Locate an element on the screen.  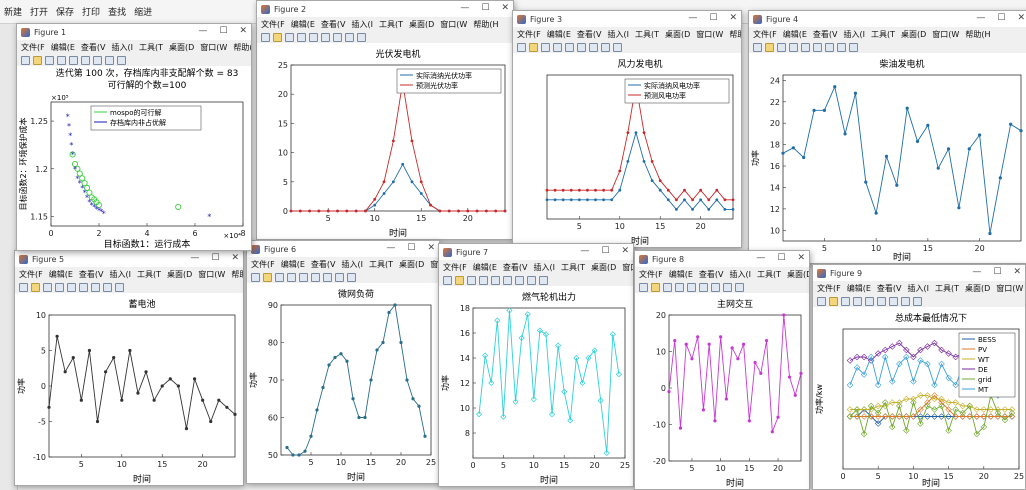
menu-item: 窗口(W is located at coordinates (213, 47).